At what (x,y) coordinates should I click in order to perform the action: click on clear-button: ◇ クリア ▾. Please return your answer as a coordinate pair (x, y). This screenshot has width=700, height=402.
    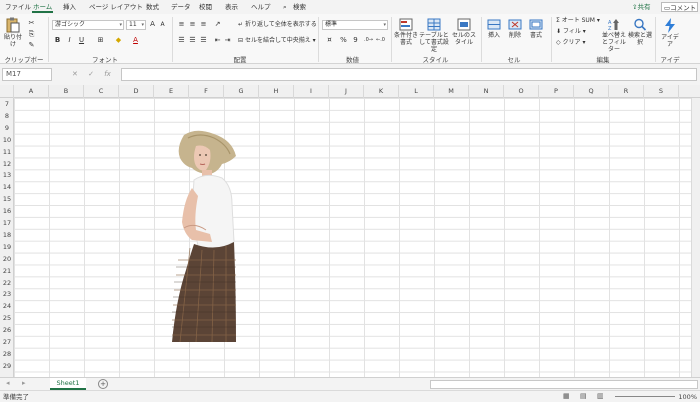
    Looking at the image, I should click on (570, 43).